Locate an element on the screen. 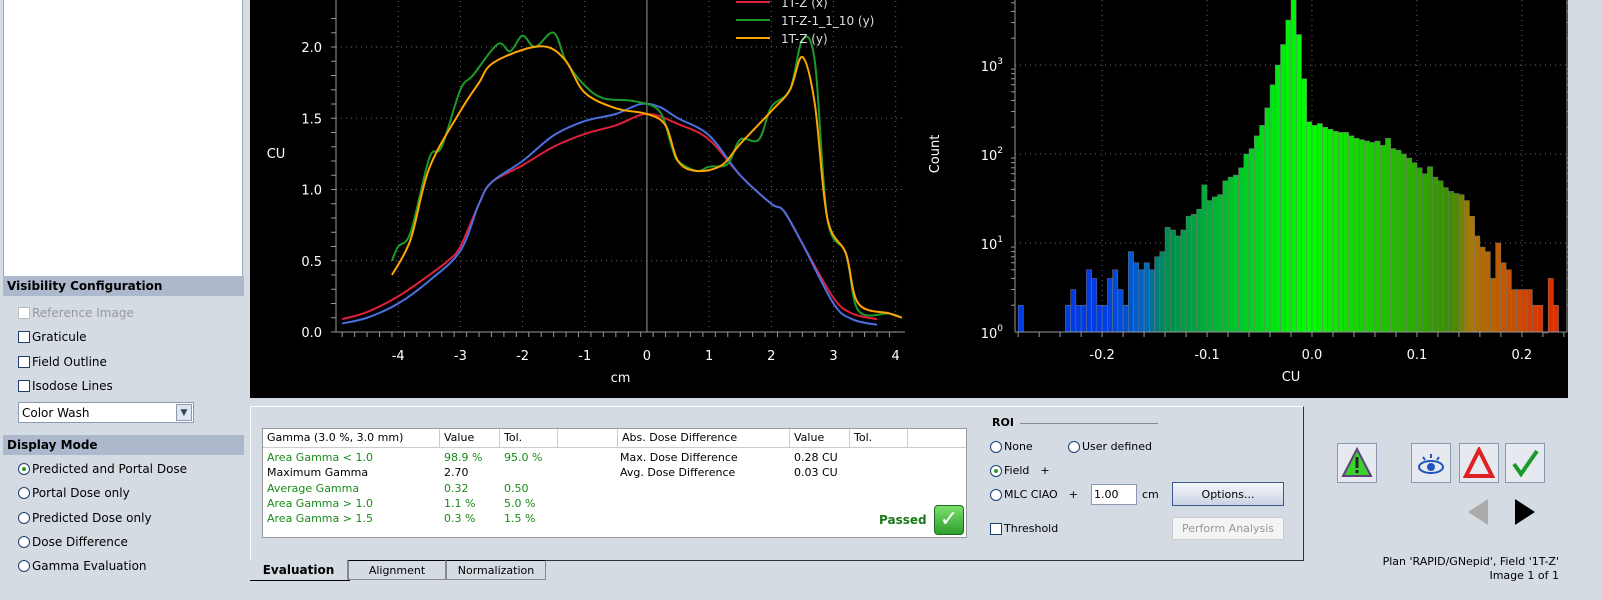 The width and height of the screenshot is (1601, 600). tab-normalization: Normalization is located at coordinates (496, 570).